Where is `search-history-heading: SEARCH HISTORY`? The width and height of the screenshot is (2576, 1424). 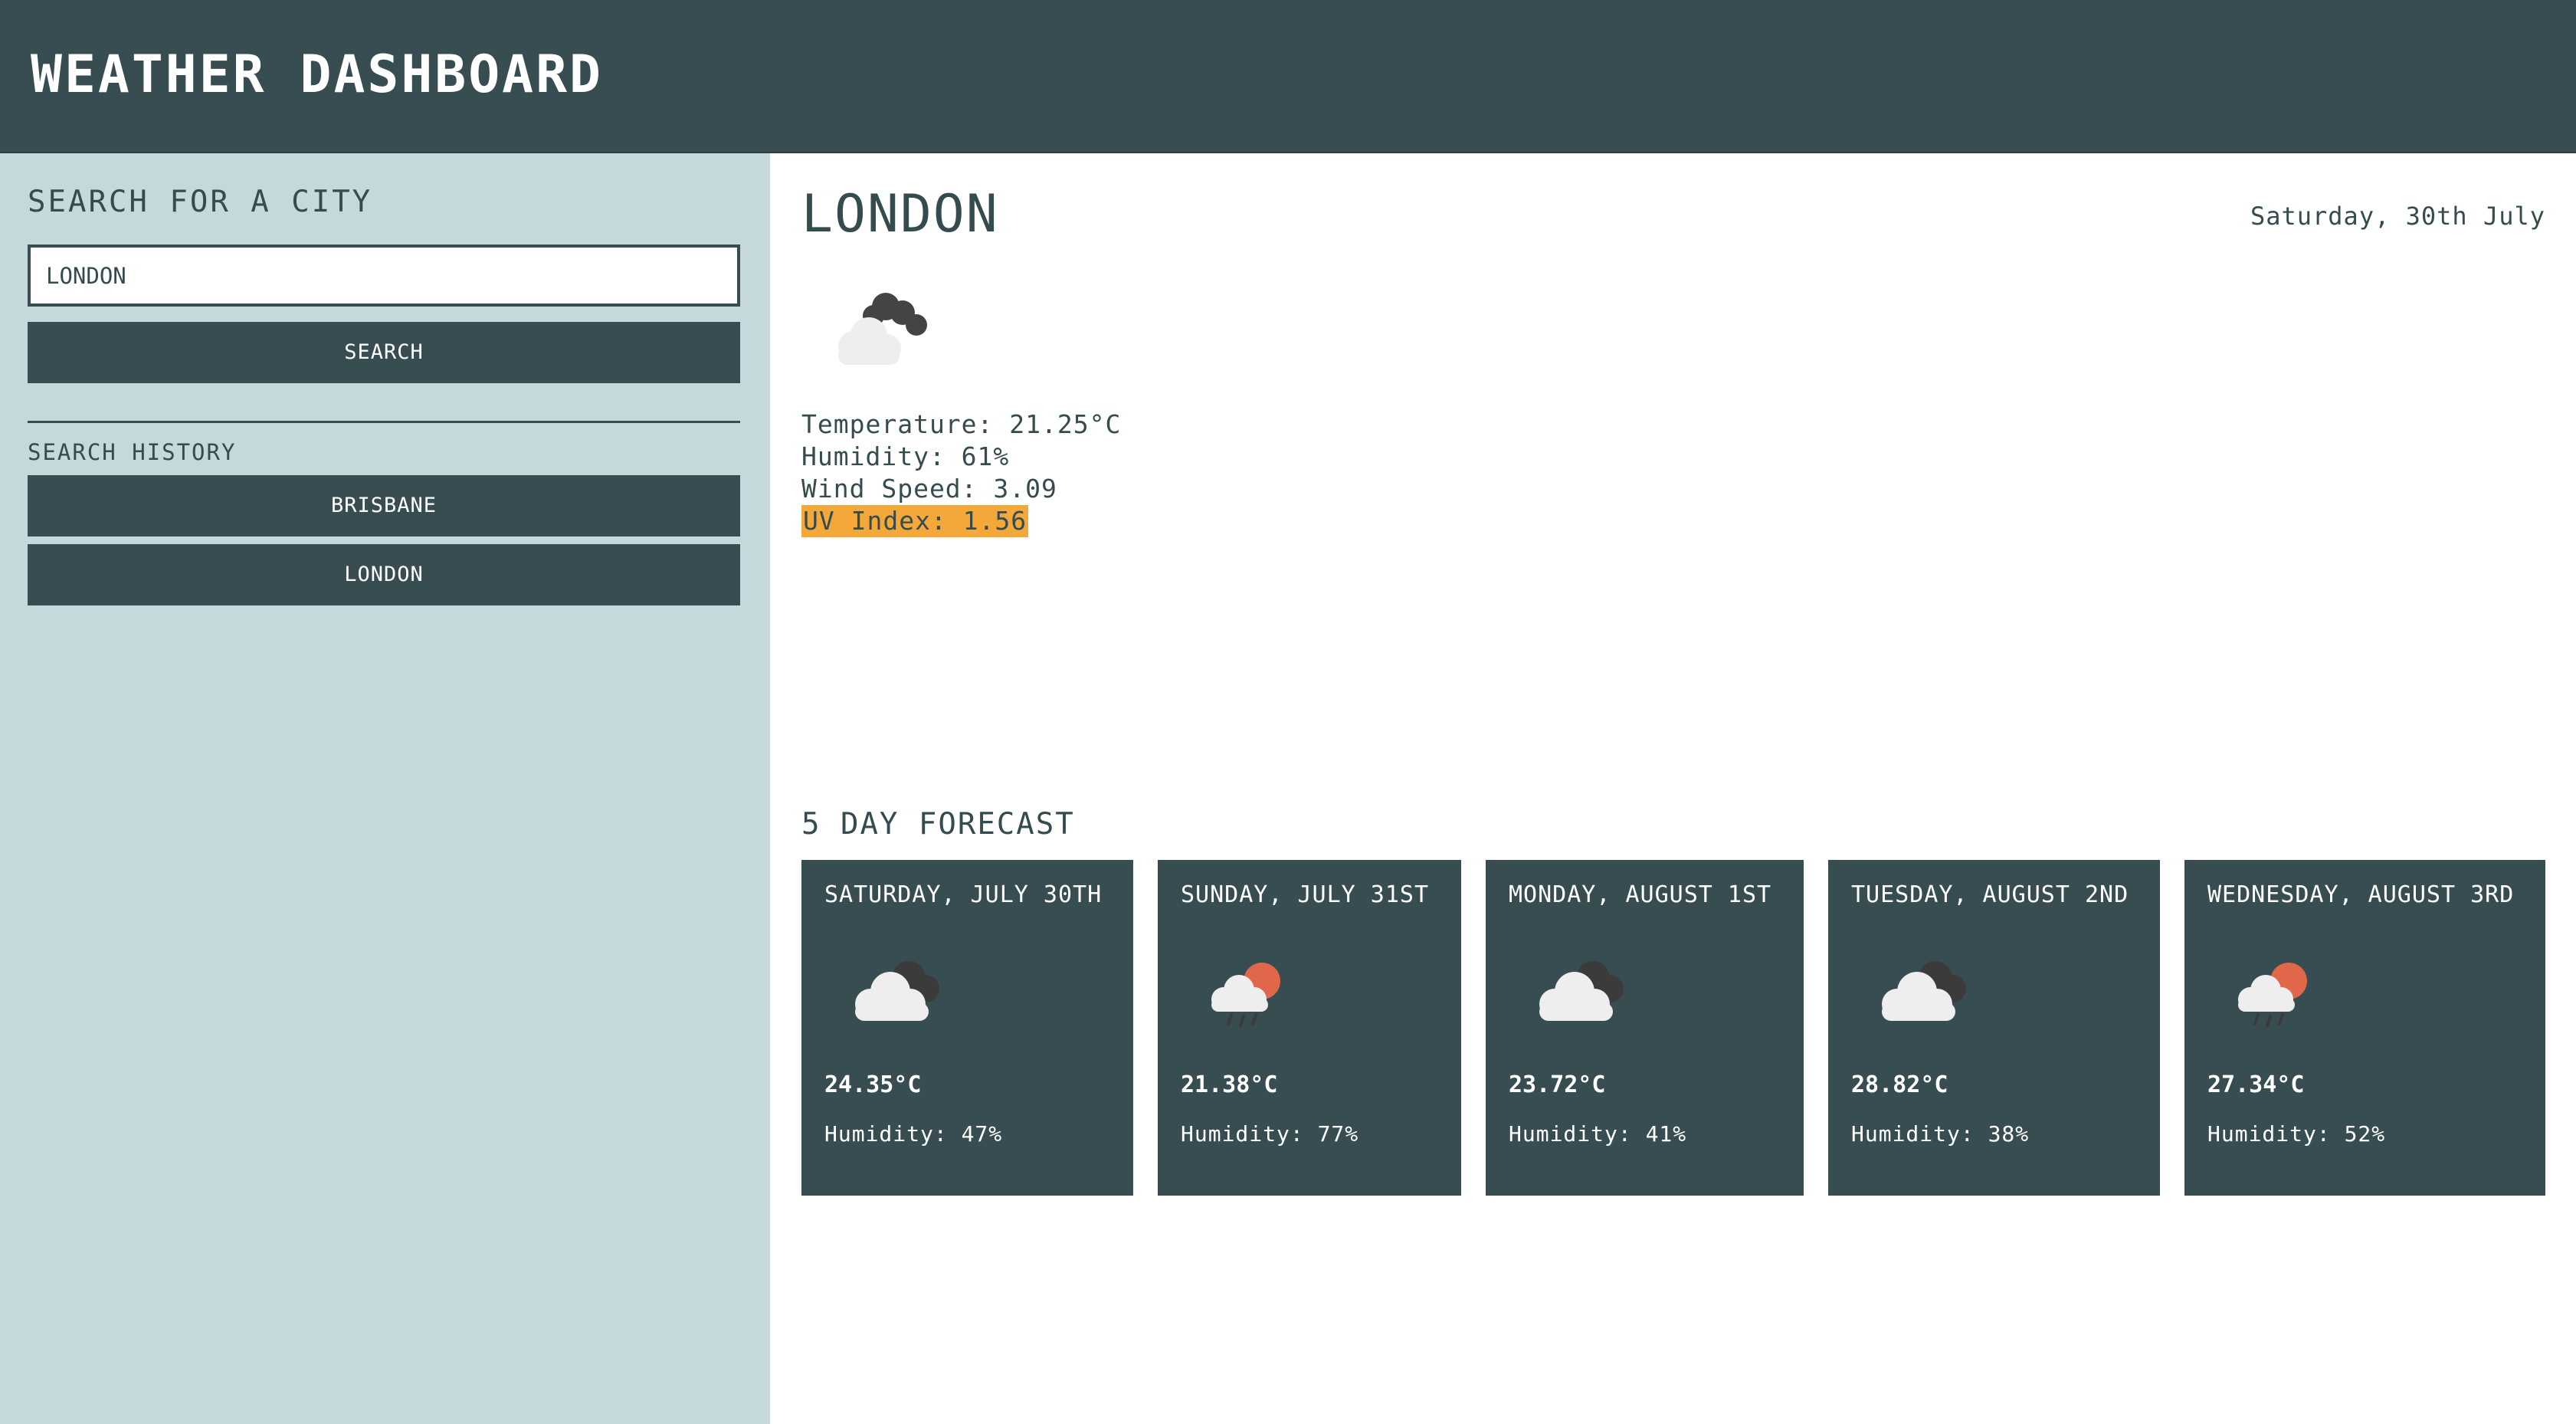
search-history-heading: SEARCH HISTORY is located at coordinates (132, 452).